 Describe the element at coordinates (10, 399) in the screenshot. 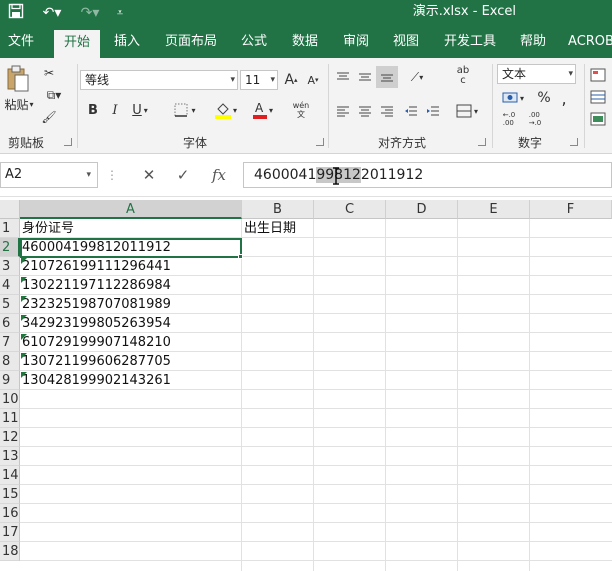

I see `row-header: 10` at that location.